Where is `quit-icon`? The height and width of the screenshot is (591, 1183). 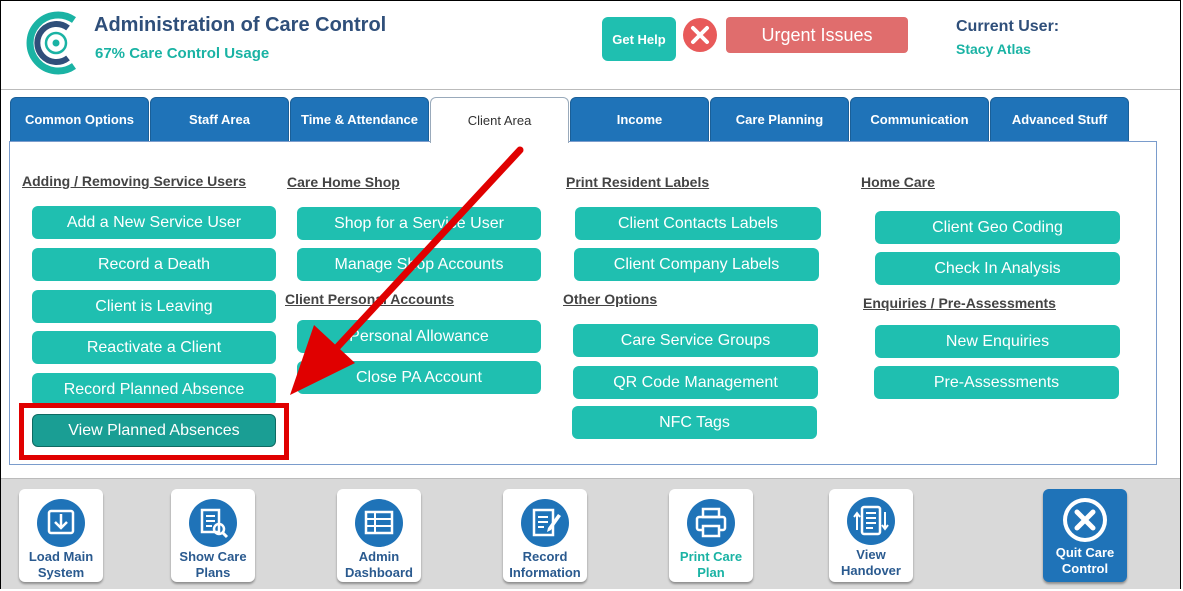
quit-icon is located at coordinates (1085, 520).